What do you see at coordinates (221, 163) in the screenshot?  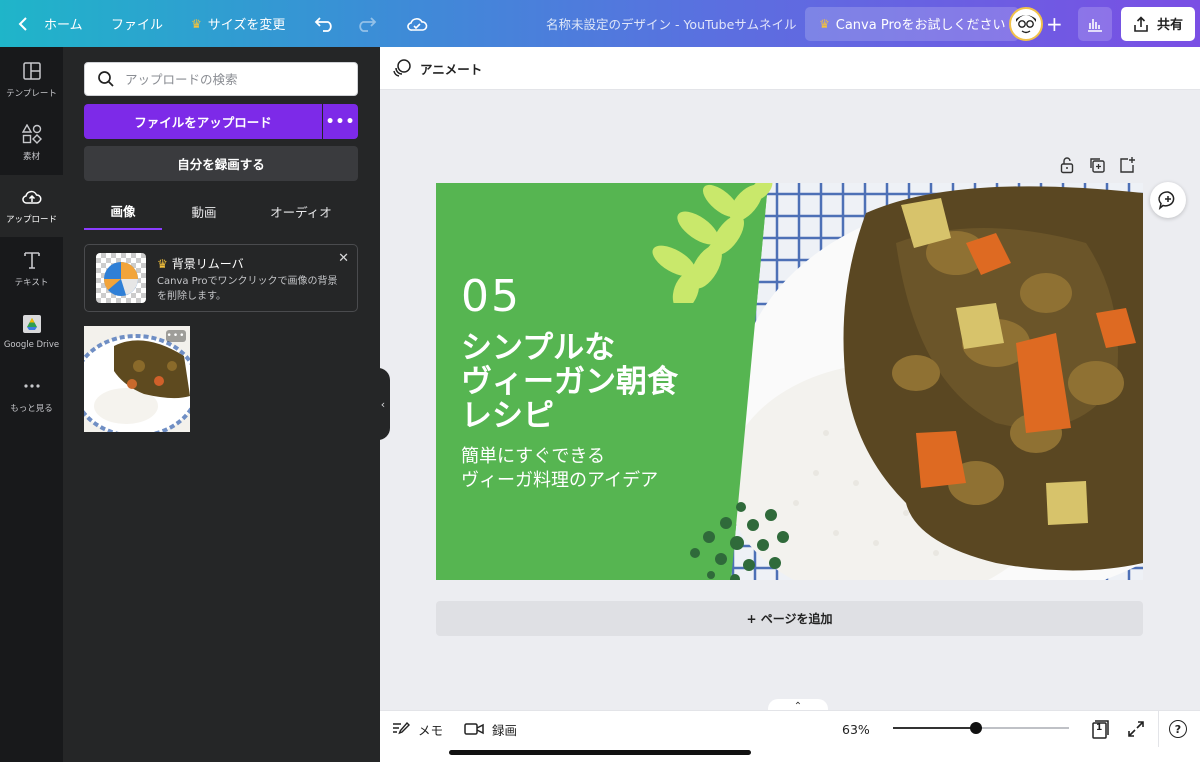 I see `record-yourself-button: 自分を録画する` at bounding box center [221, 163].